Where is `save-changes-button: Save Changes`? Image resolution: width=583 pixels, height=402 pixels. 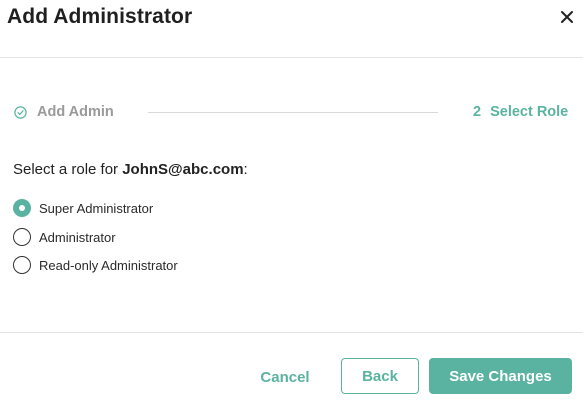
save-changes-button: Save Changes is located at coordinates (500, 376).